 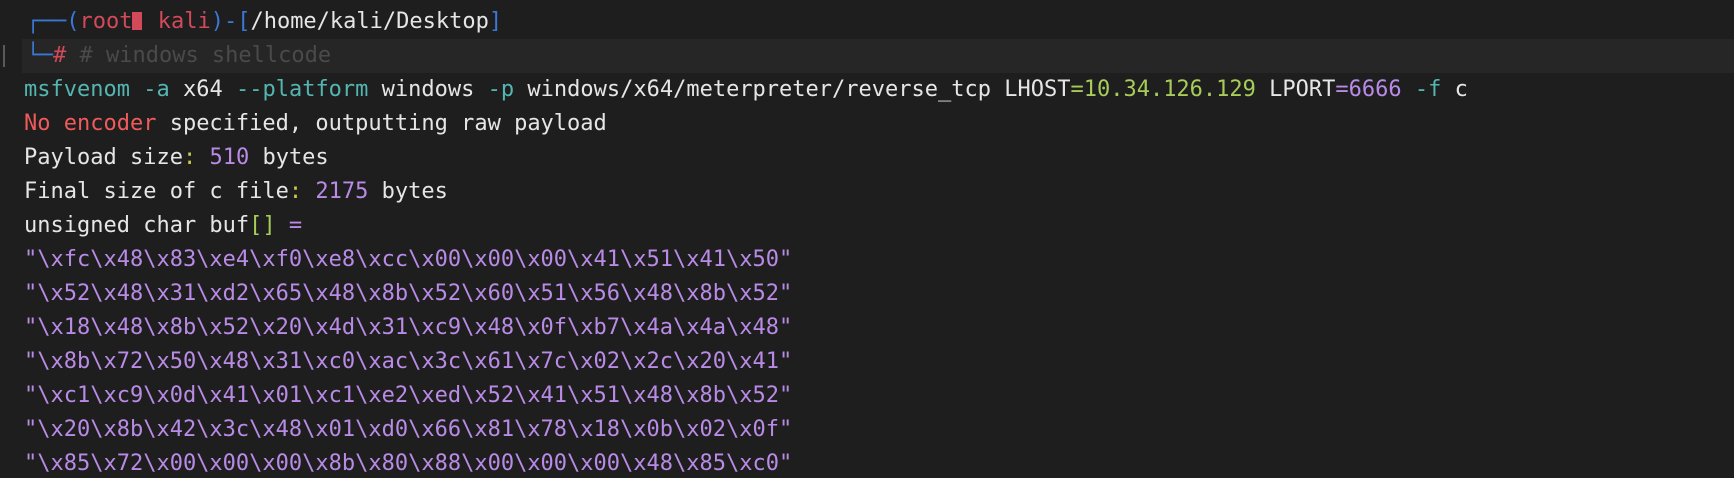 I want to click on prompt-hash: #, so click(x=59, y=55).